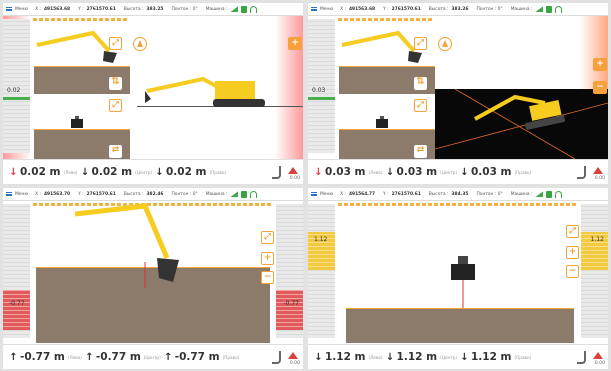 This screenshot has width=611, height=371. Describe the element at coordinates (38, 194) in the screenshot. I see `x-label: X :` at that location.